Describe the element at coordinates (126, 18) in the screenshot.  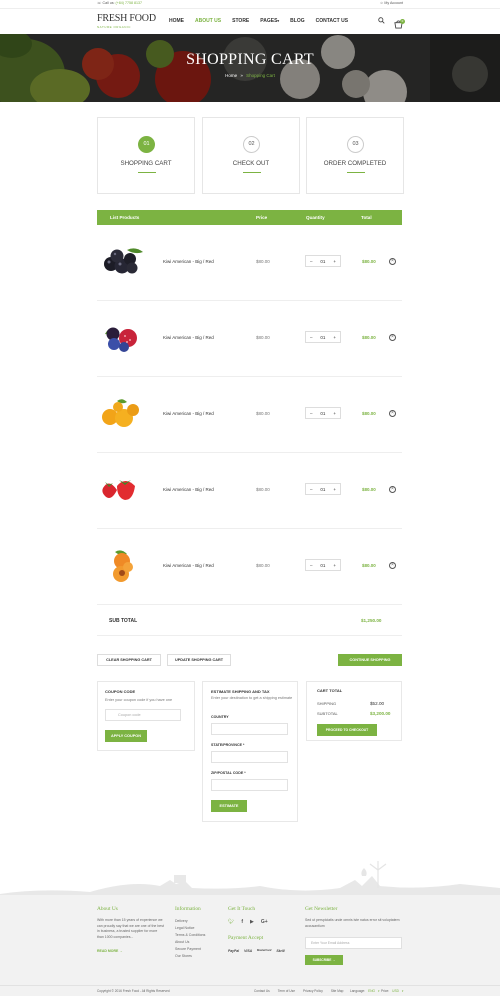
I see `logo: FRESH FOOD` at that location.